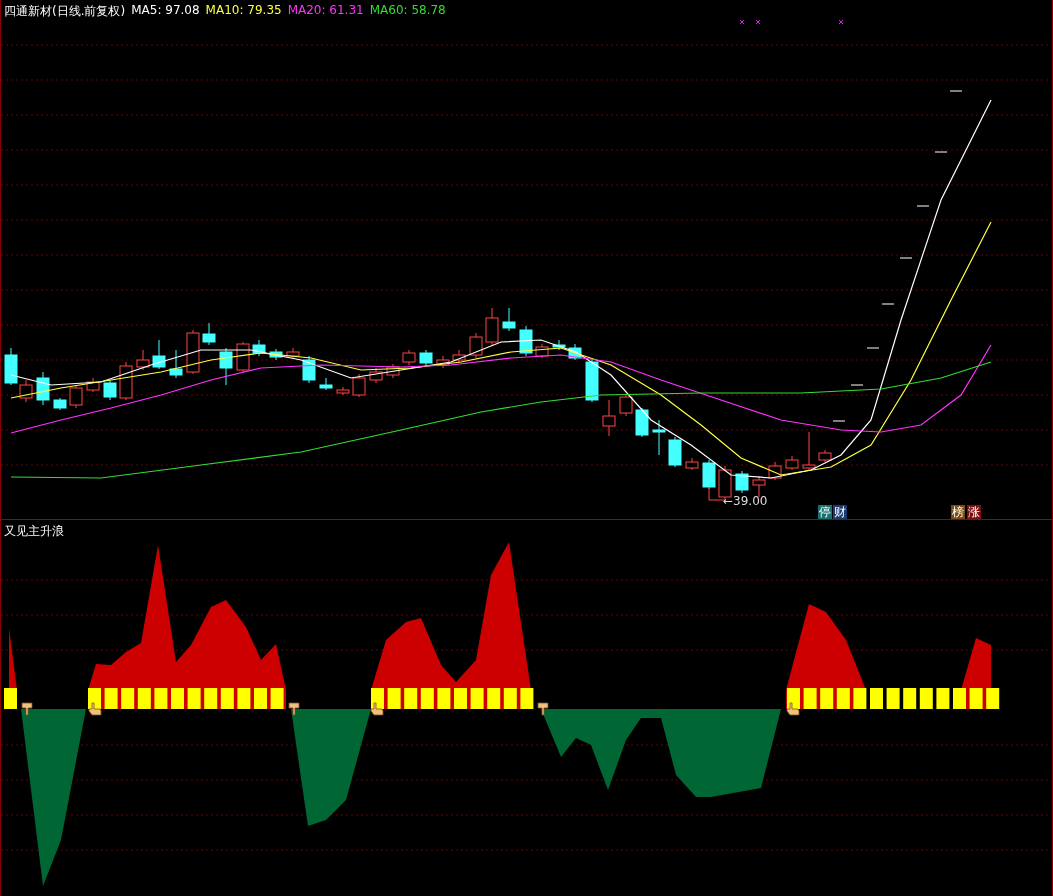  What do you see at coordinates (407, 11) in the screenshot?
I see `moving-average-value: MA60: 58.78` at bounding box center [407, 11].